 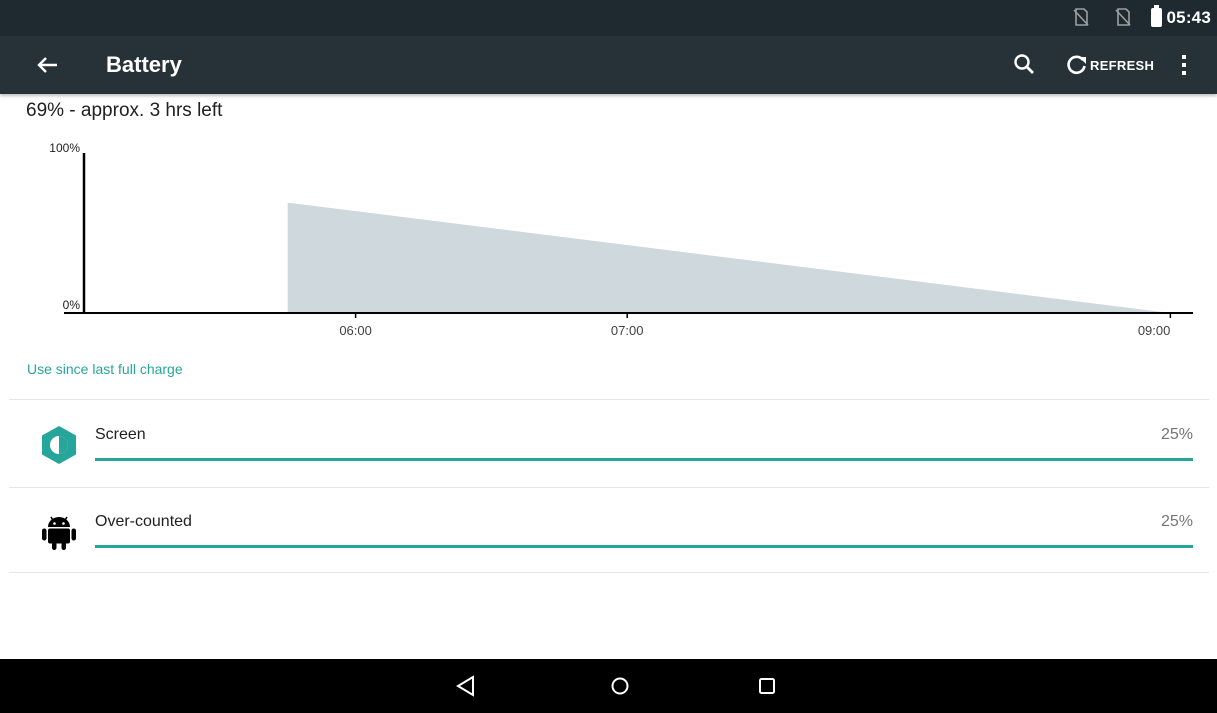 I want to click on y-tick-label: 100%, so click(x=64, y=148).